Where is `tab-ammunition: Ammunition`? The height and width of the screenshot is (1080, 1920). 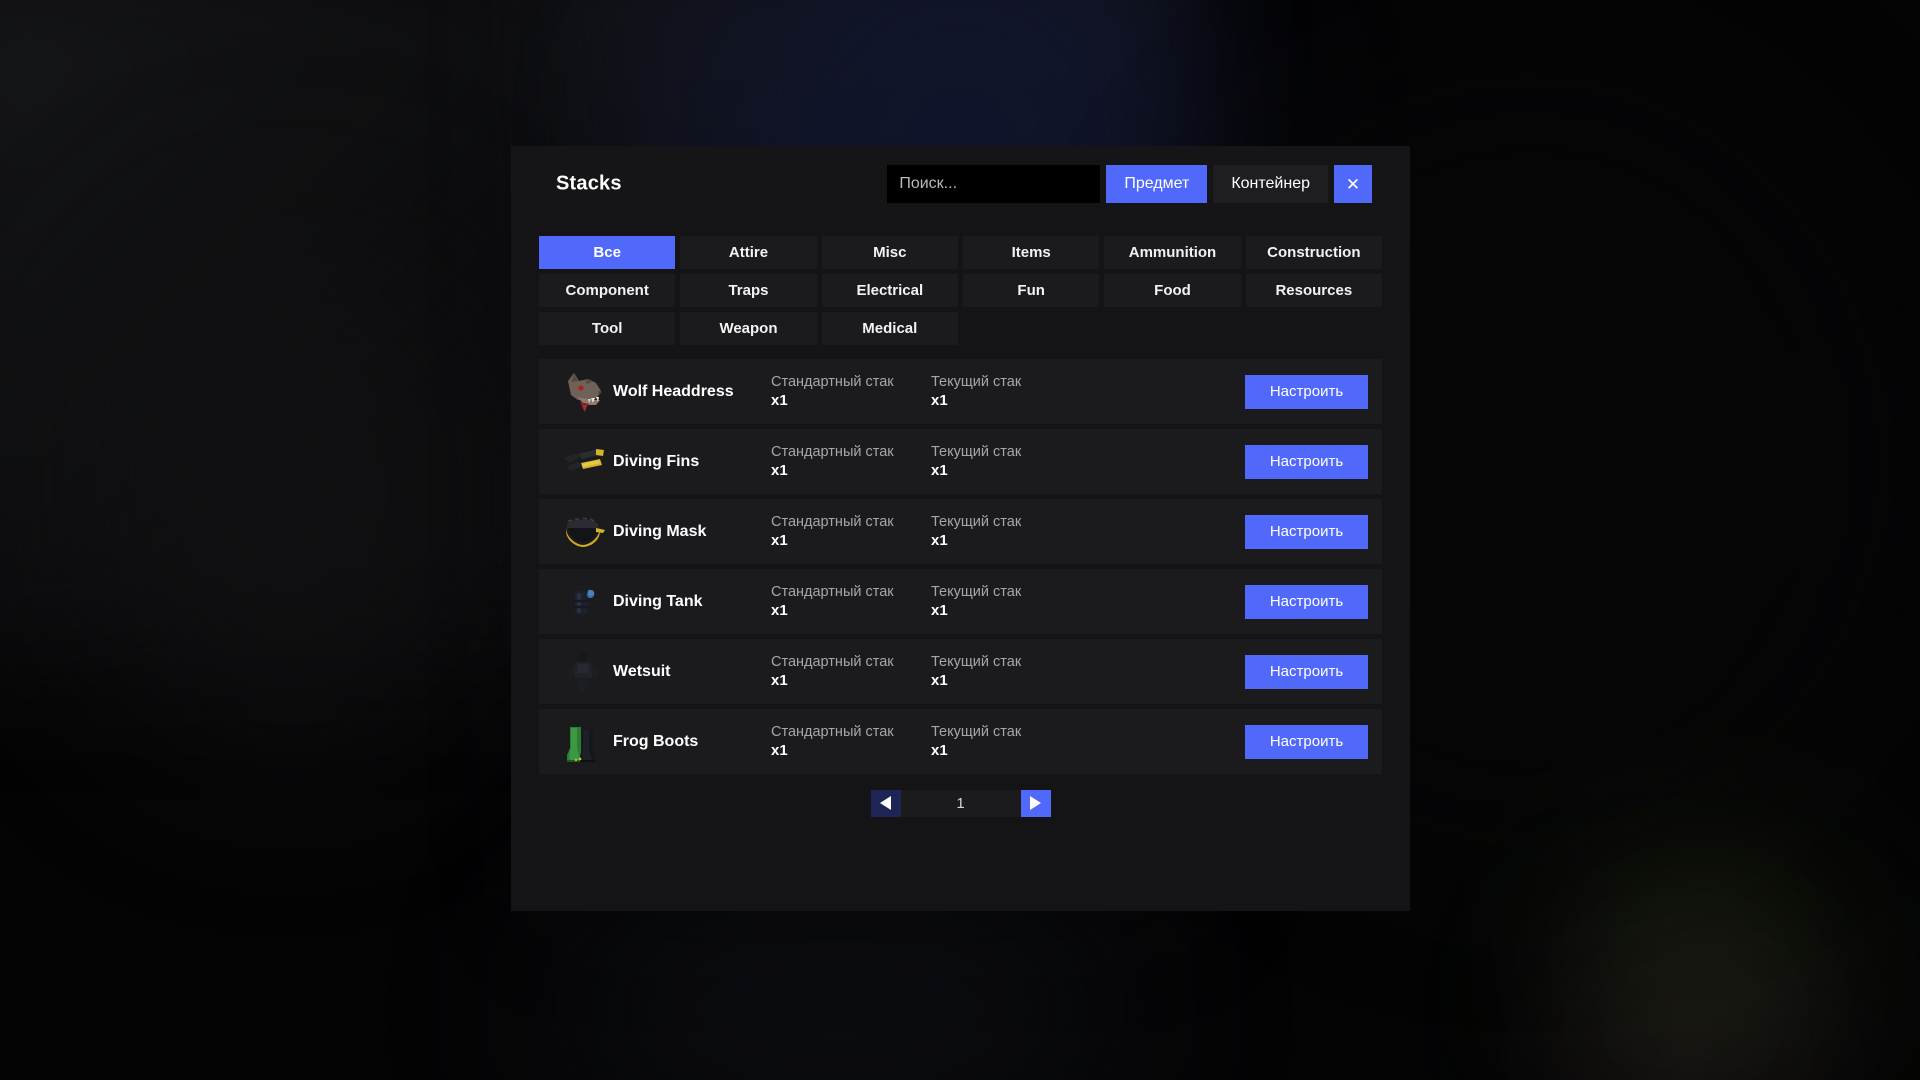
tab-ammunition: Ammunition is located at coordinates (1172, 252).